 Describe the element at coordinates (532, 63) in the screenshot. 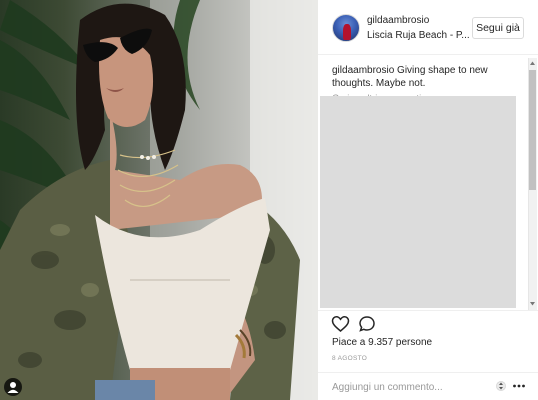

I see `scroll-up-arrow-icon` at that location.